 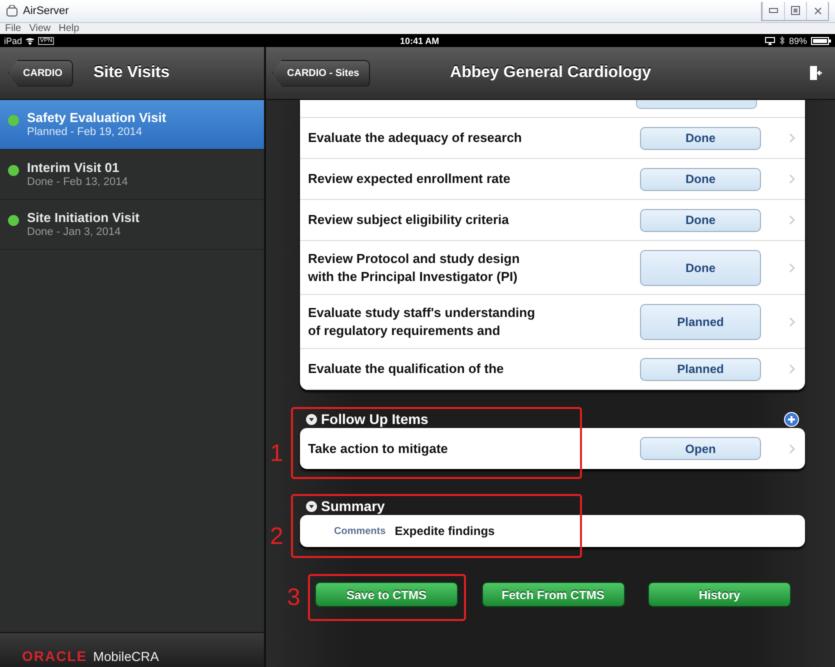 What do you see at coordinates (797, 41) in the screenshot?
I see `battery-percent: 89%` at bounding box center [797, 41].